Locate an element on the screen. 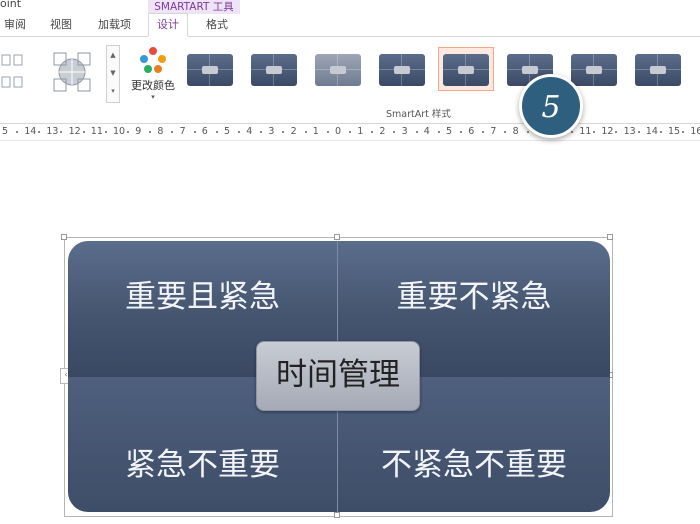 This screenshot has width=700, height=524. smartart-styles-gallery is located at coordinates (440, 72).